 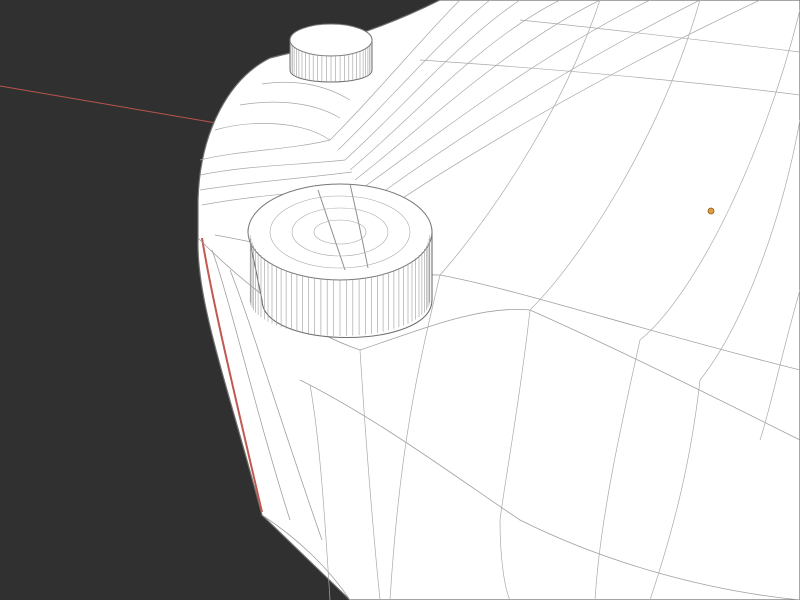 What do you see at coordinates (340, 232) in the screenshot?
I see `front-screw-top` at bounding box center [340, 232].